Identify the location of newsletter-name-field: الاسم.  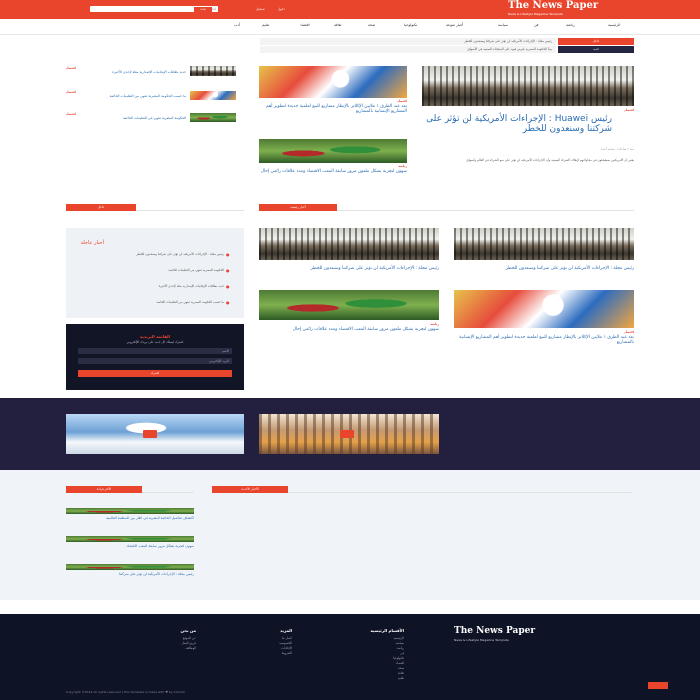
(155, 351).